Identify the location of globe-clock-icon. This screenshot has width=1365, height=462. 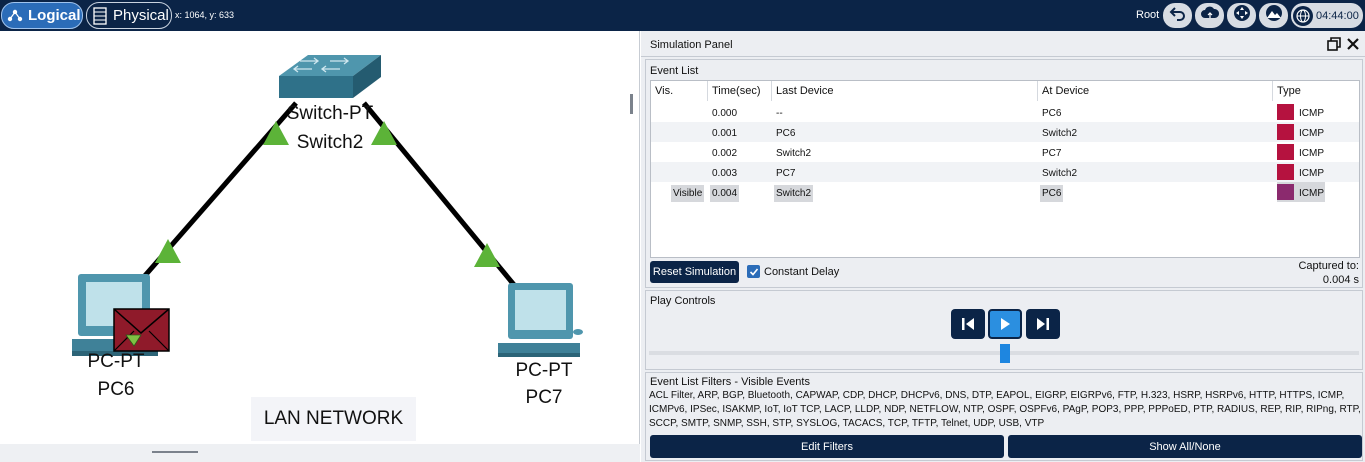
(1303, 15).